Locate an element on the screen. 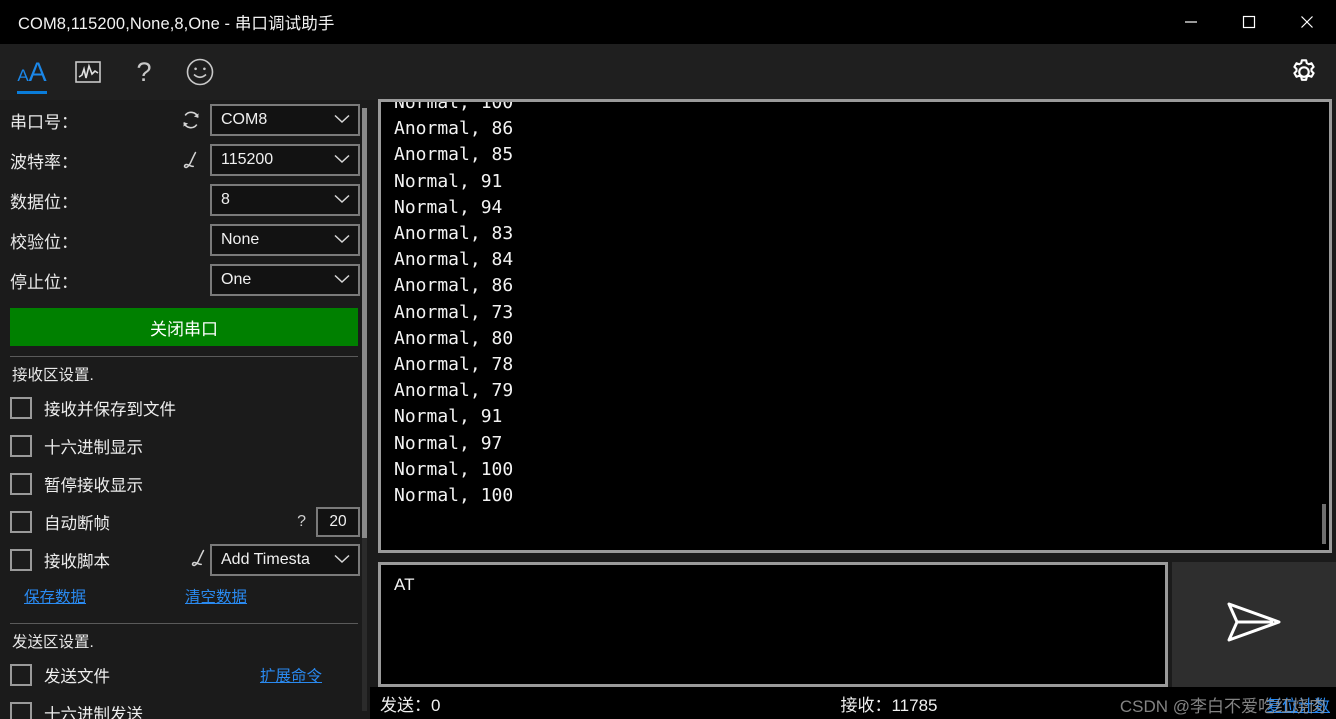 Image resolution: width=1336 pixels, height=719 pixels. baud-row: 波特率： 115200 is located at coordinates (185, 160).